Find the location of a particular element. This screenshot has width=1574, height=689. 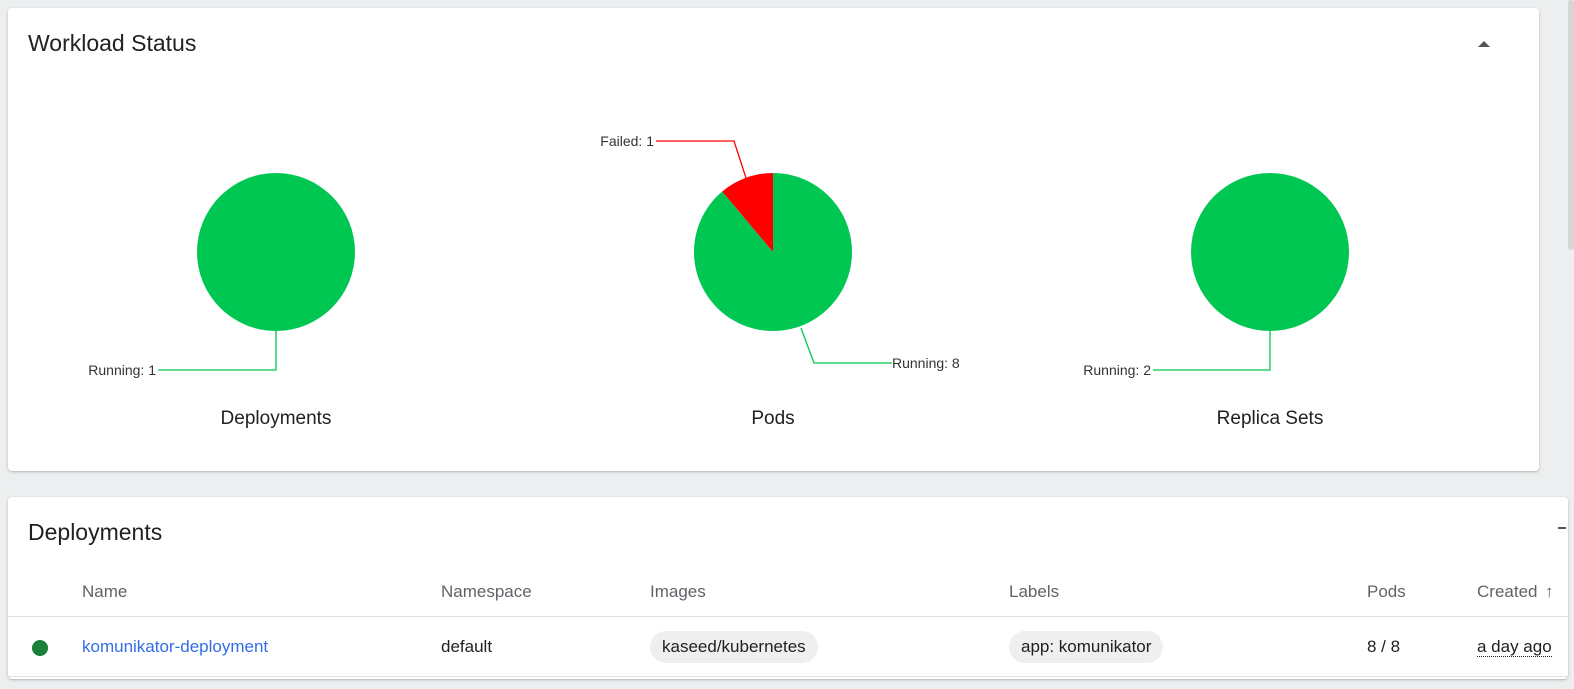

deployment-pods: 8 / 8 is located at coordinates (1384, 646).